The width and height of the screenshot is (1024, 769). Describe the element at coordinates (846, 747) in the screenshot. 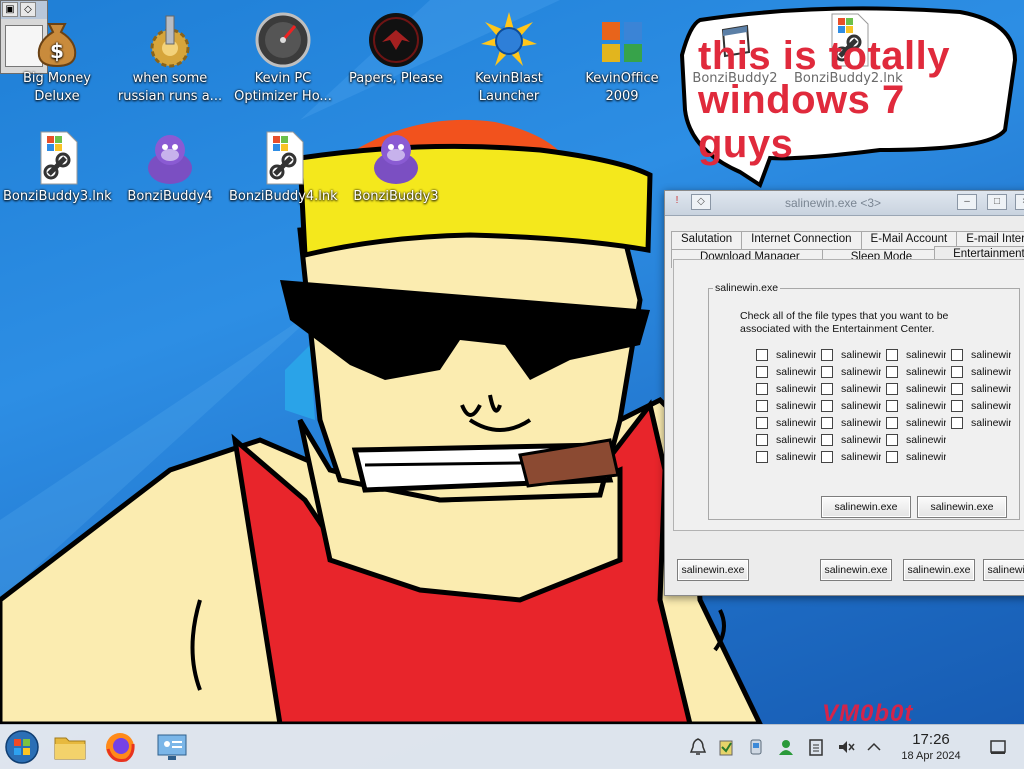

I see `volume-muted-icon` at that location.